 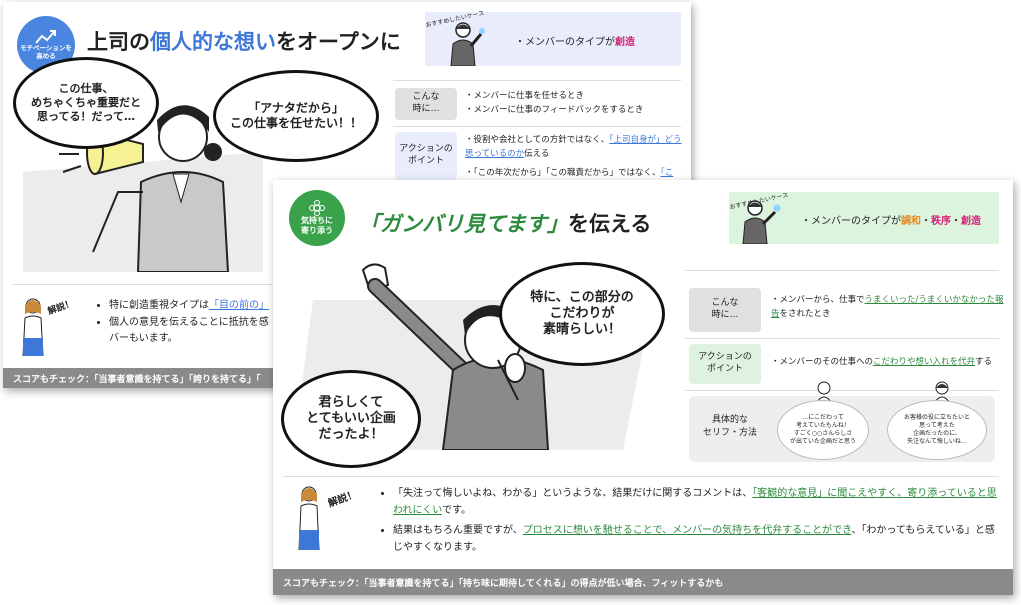 I want to click on explain-tag: 解説！, so click(x=342, y=499).